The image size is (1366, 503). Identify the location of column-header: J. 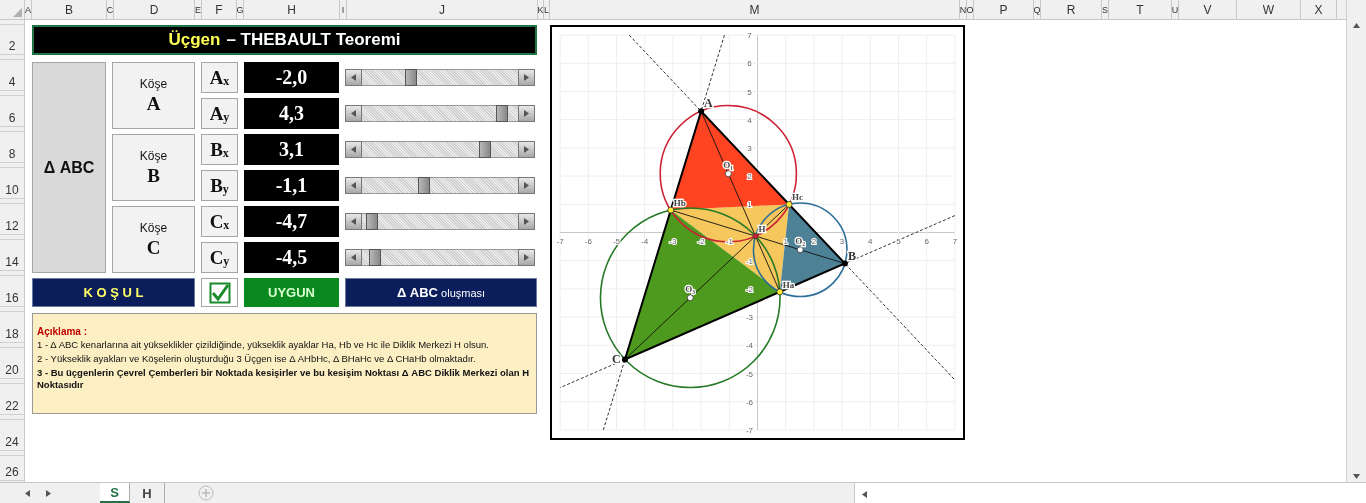
(442, 9).